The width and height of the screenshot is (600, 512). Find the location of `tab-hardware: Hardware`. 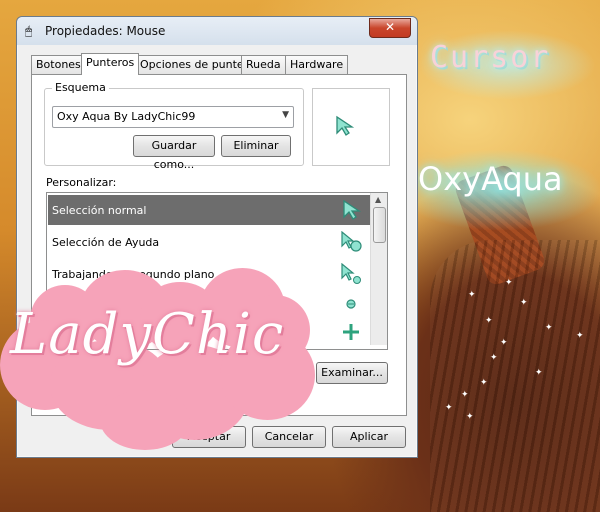

tab-hardware: Hardware is located at coordinates (317, 64).